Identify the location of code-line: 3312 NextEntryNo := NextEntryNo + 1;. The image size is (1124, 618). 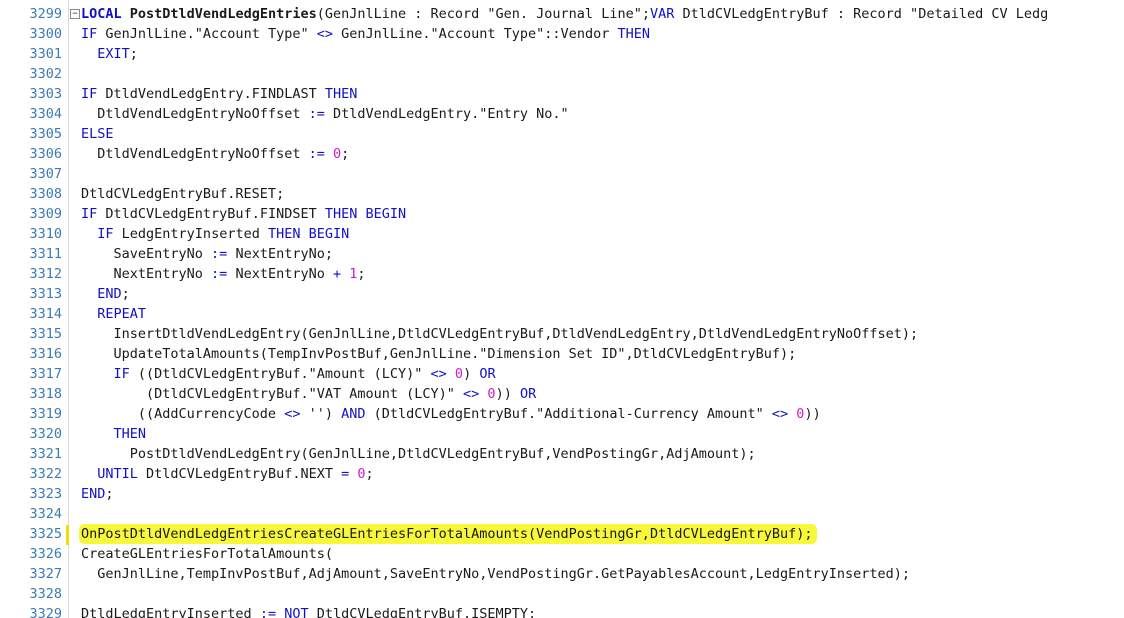
(562, 274).